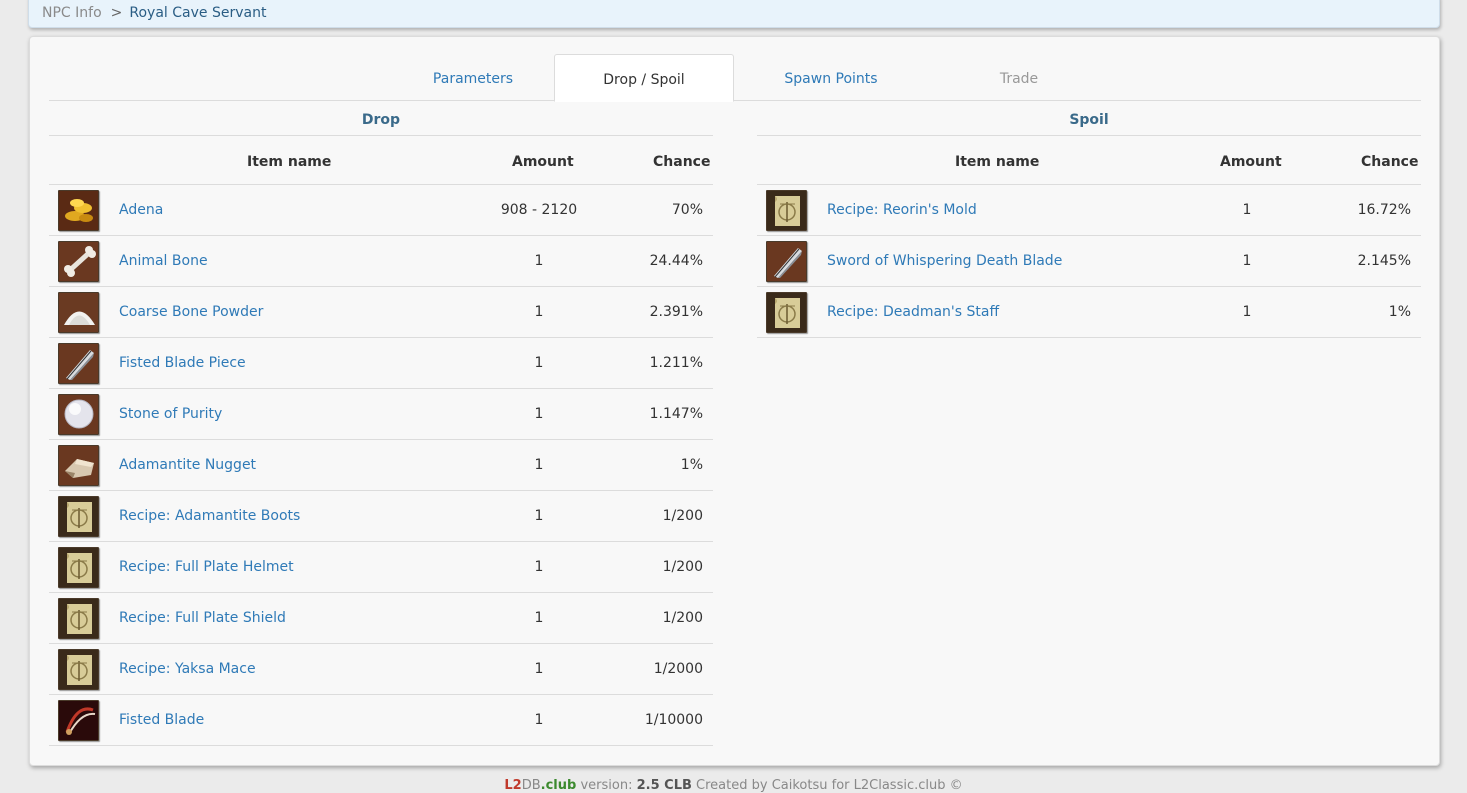  I want to click on footer-brand-l2: L2, so click(513, 785).